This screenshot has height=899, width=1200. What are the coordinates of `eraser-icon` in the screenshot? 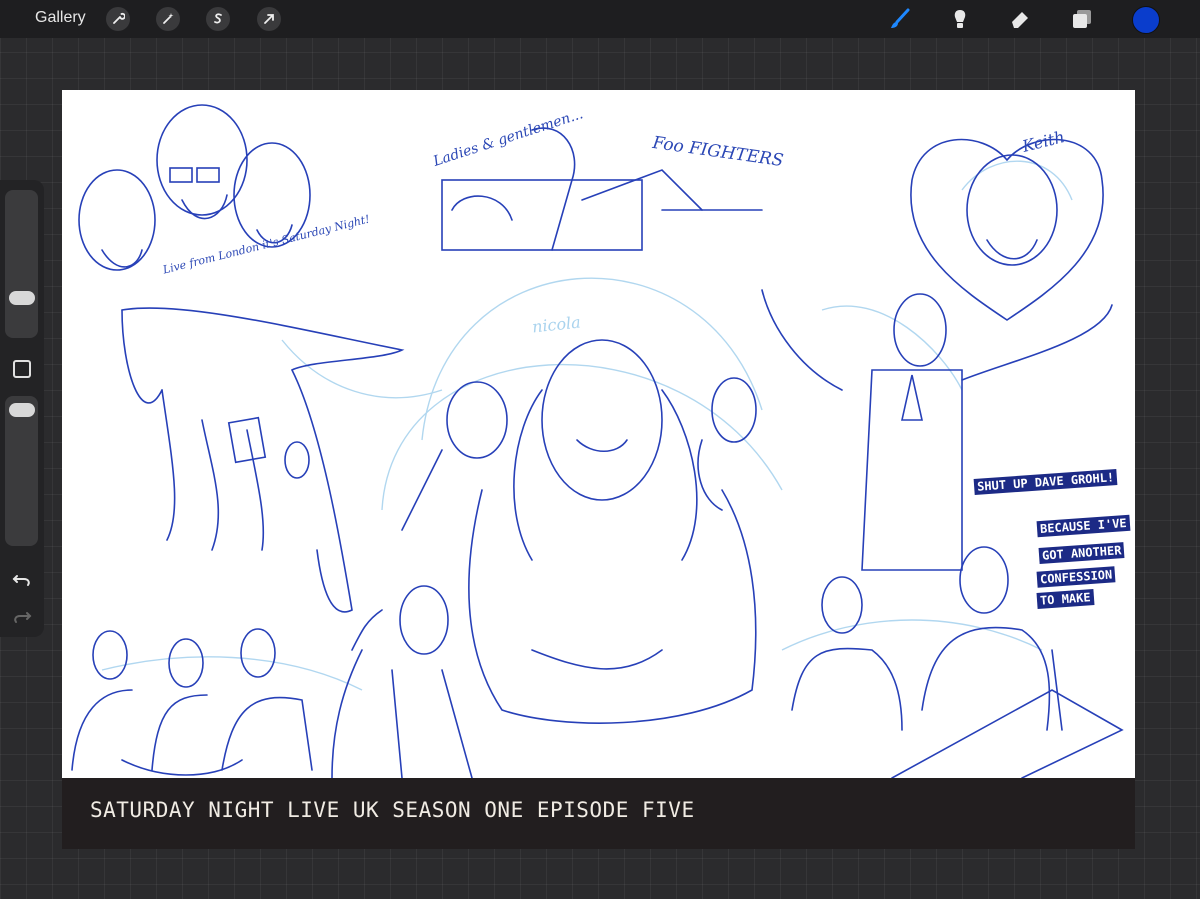 It's located at (1020, 19).